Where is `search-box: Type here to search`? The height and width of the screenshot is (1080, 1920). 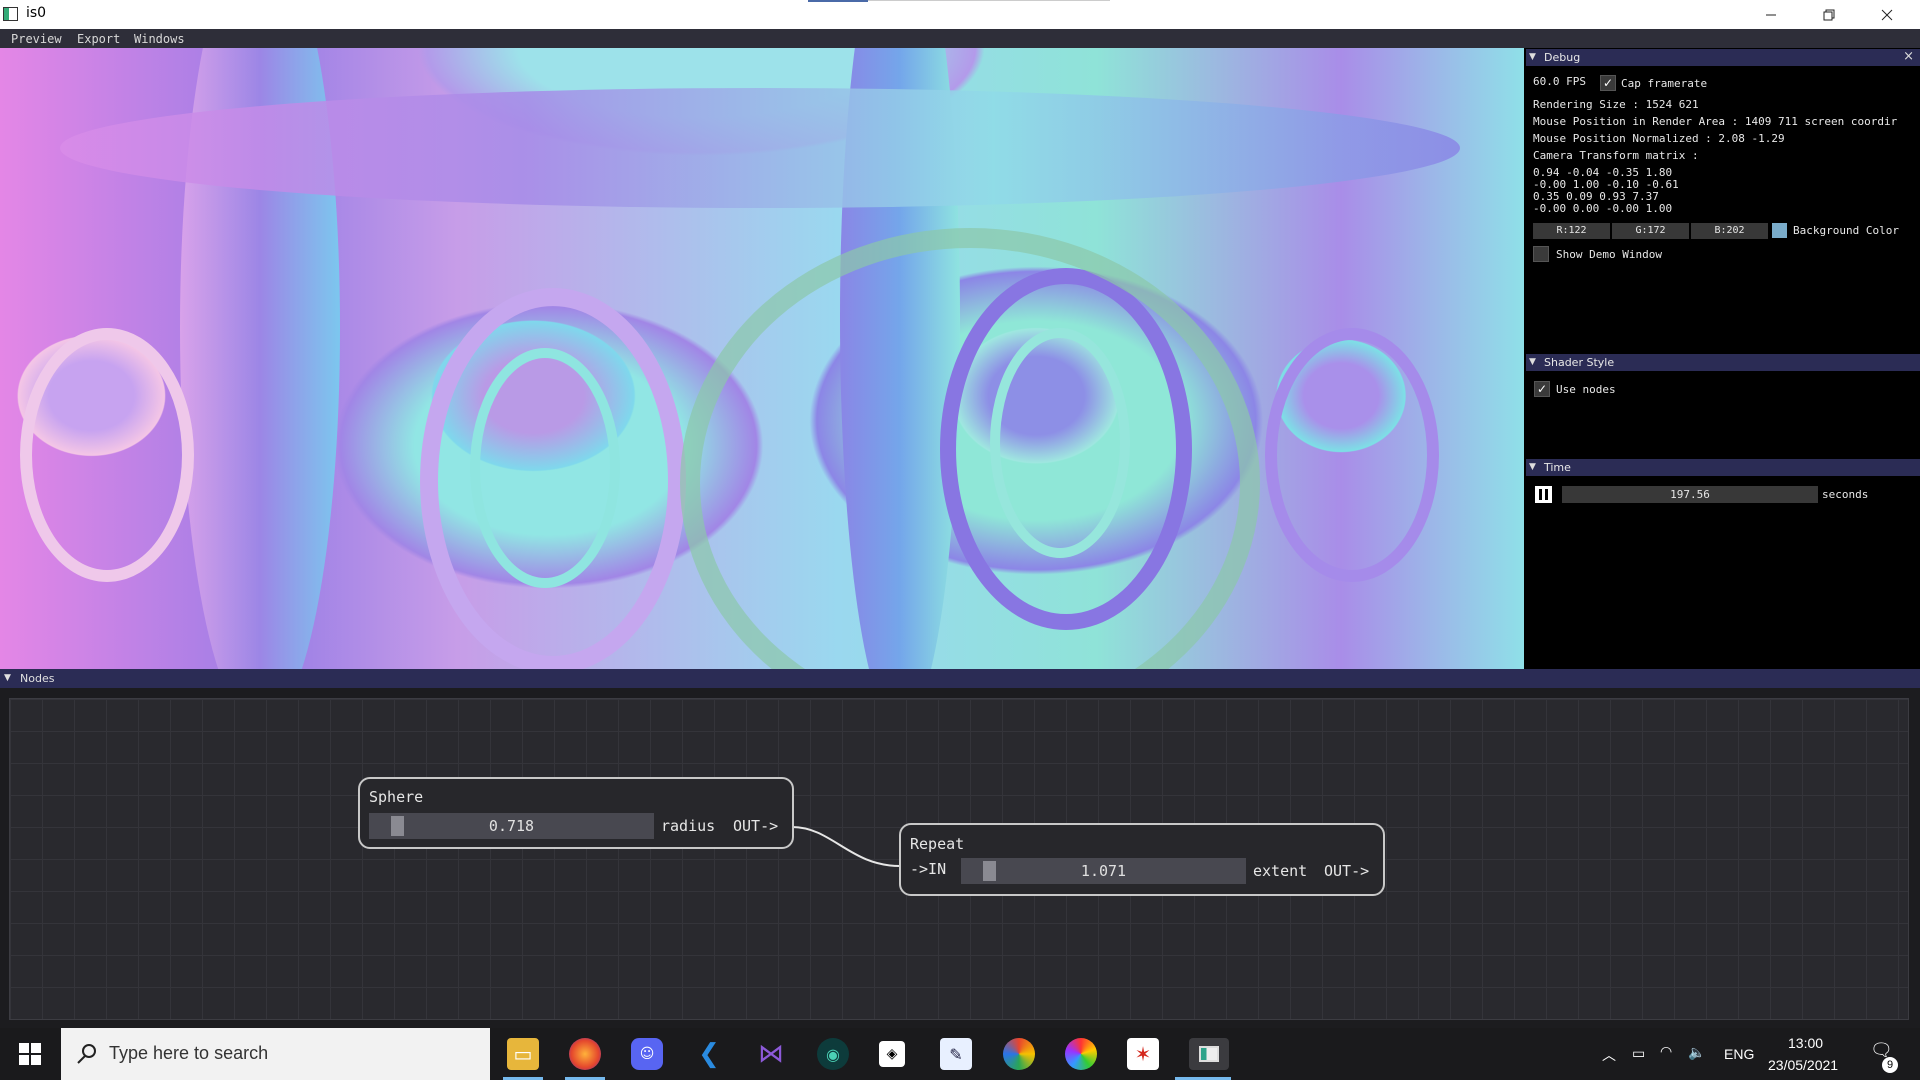
search-box: Type here to search is located at coordinates (275, 1054).